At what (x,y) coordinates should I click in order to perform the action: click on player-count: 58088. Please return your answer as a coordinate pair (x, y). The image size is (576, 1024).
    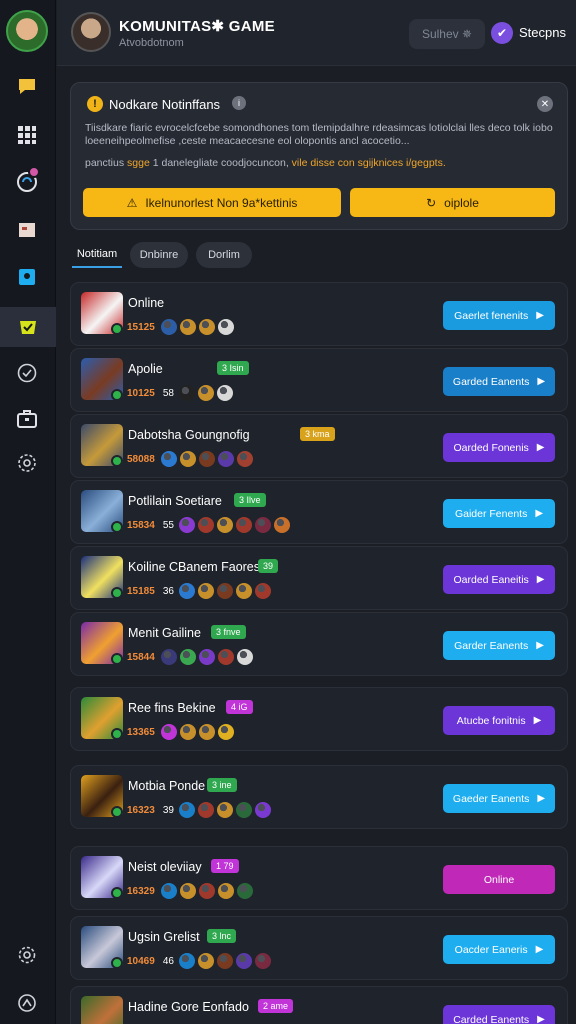
    Looking at the image, I should click on (141, 459).